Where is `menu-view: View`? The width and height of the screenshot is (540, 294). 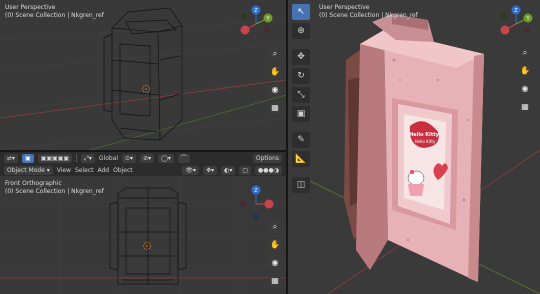
menu-view: View is located at coordinates (64, 170).